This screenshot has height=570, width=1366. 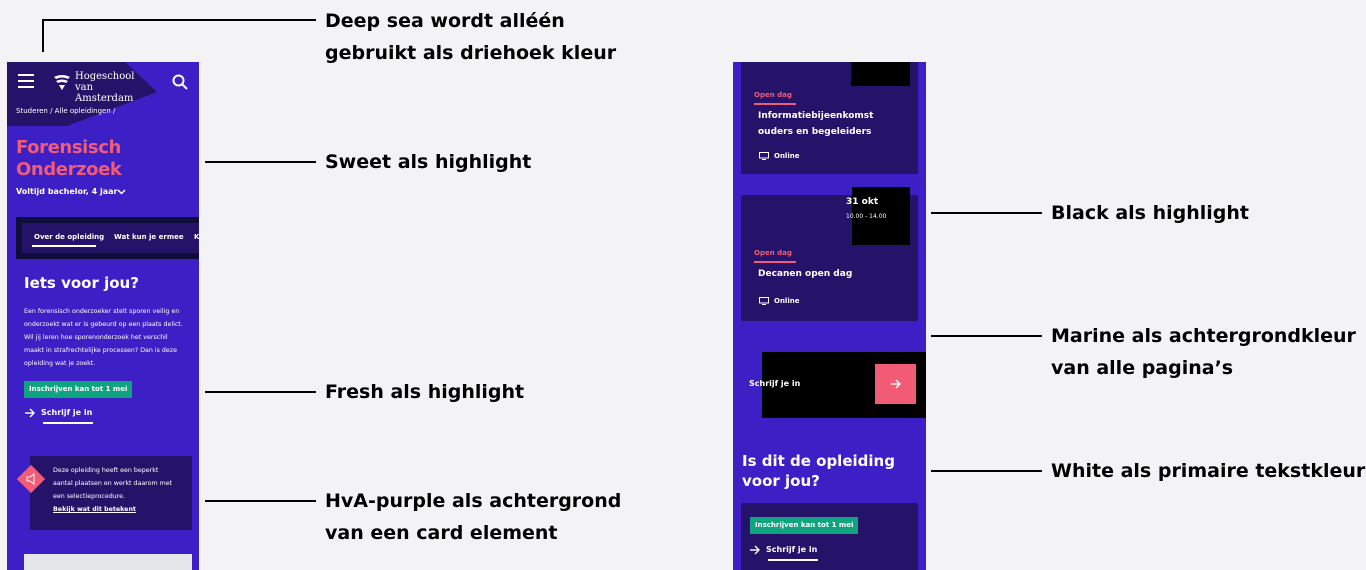 I want to click on annotation-deep-sea-line2: gebruikt als driehoek kleur, so click(x=471, y=53).